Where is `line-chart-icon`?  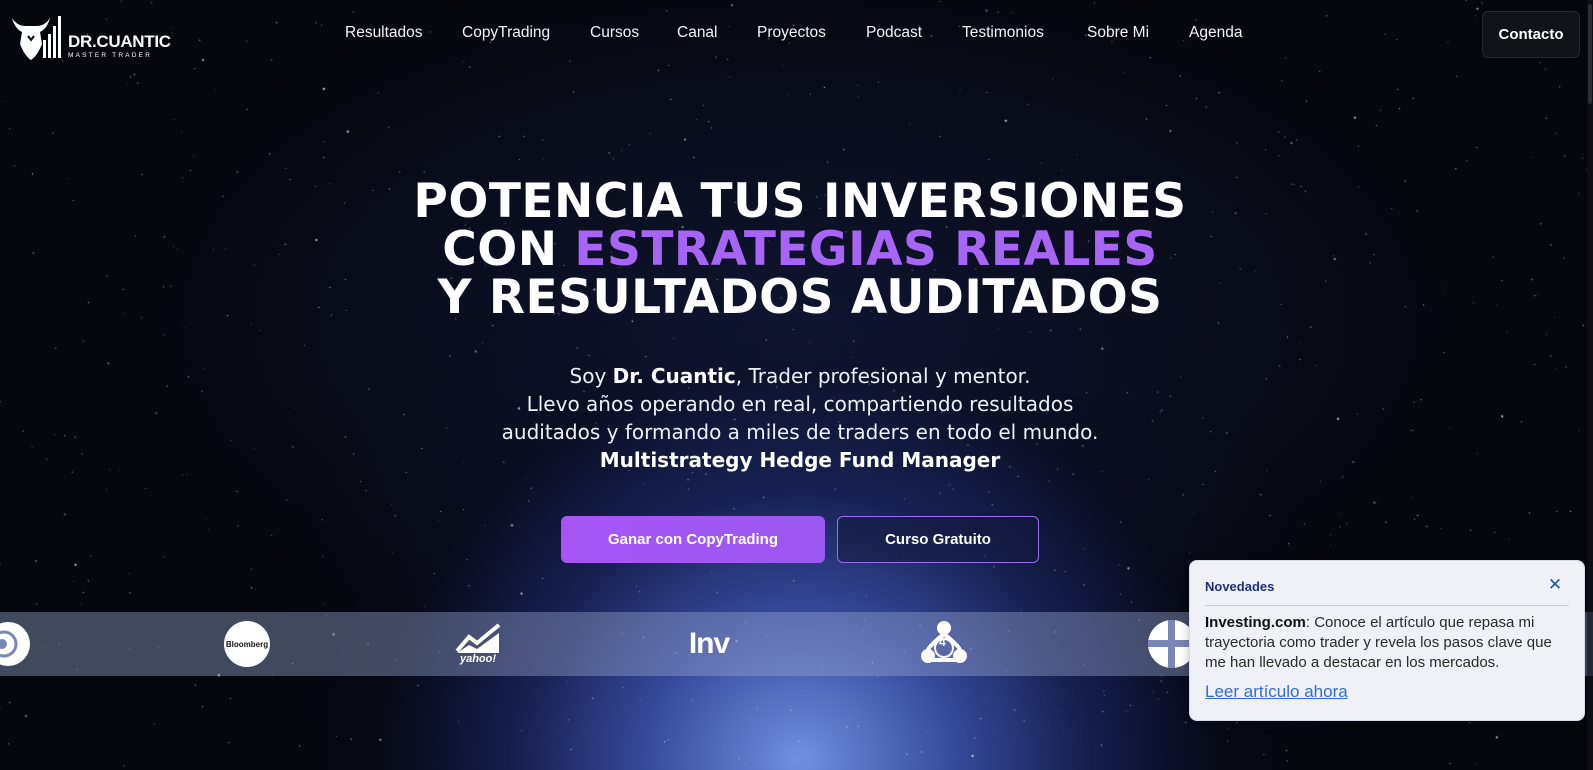 line-chart-icon is located at coordinates (478, 638).